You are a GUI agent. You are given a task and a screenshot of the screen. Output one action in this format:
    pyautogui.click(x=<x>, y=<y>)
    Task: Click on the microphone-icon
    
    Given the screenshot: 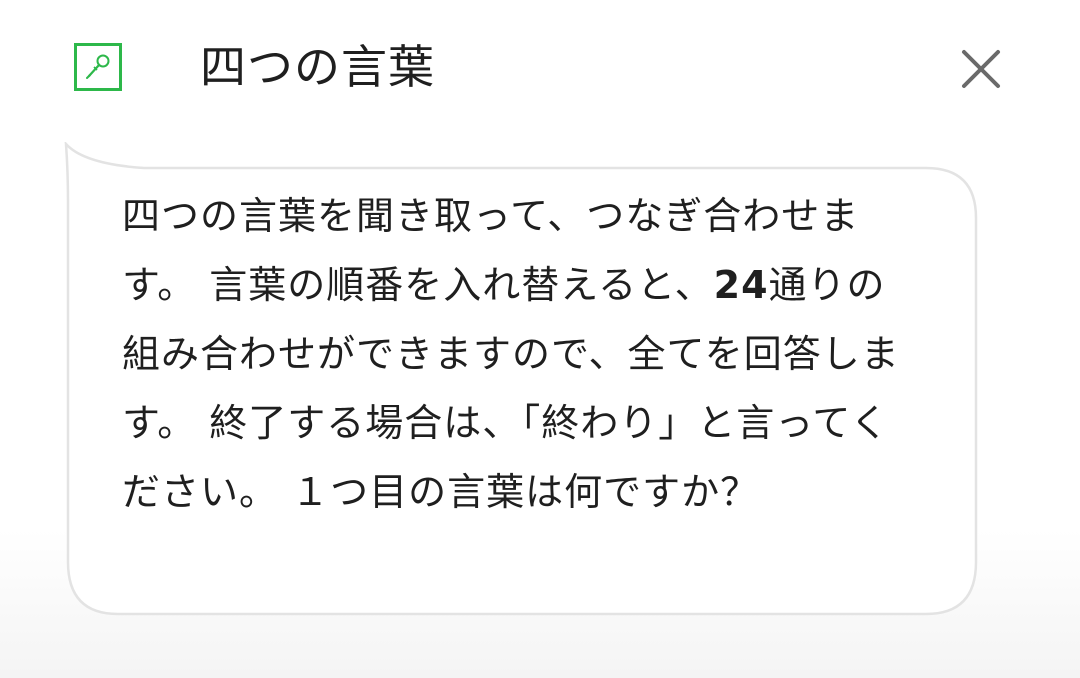 What is the action you would take?
    pyautogui.click(x=98, y=67)
    